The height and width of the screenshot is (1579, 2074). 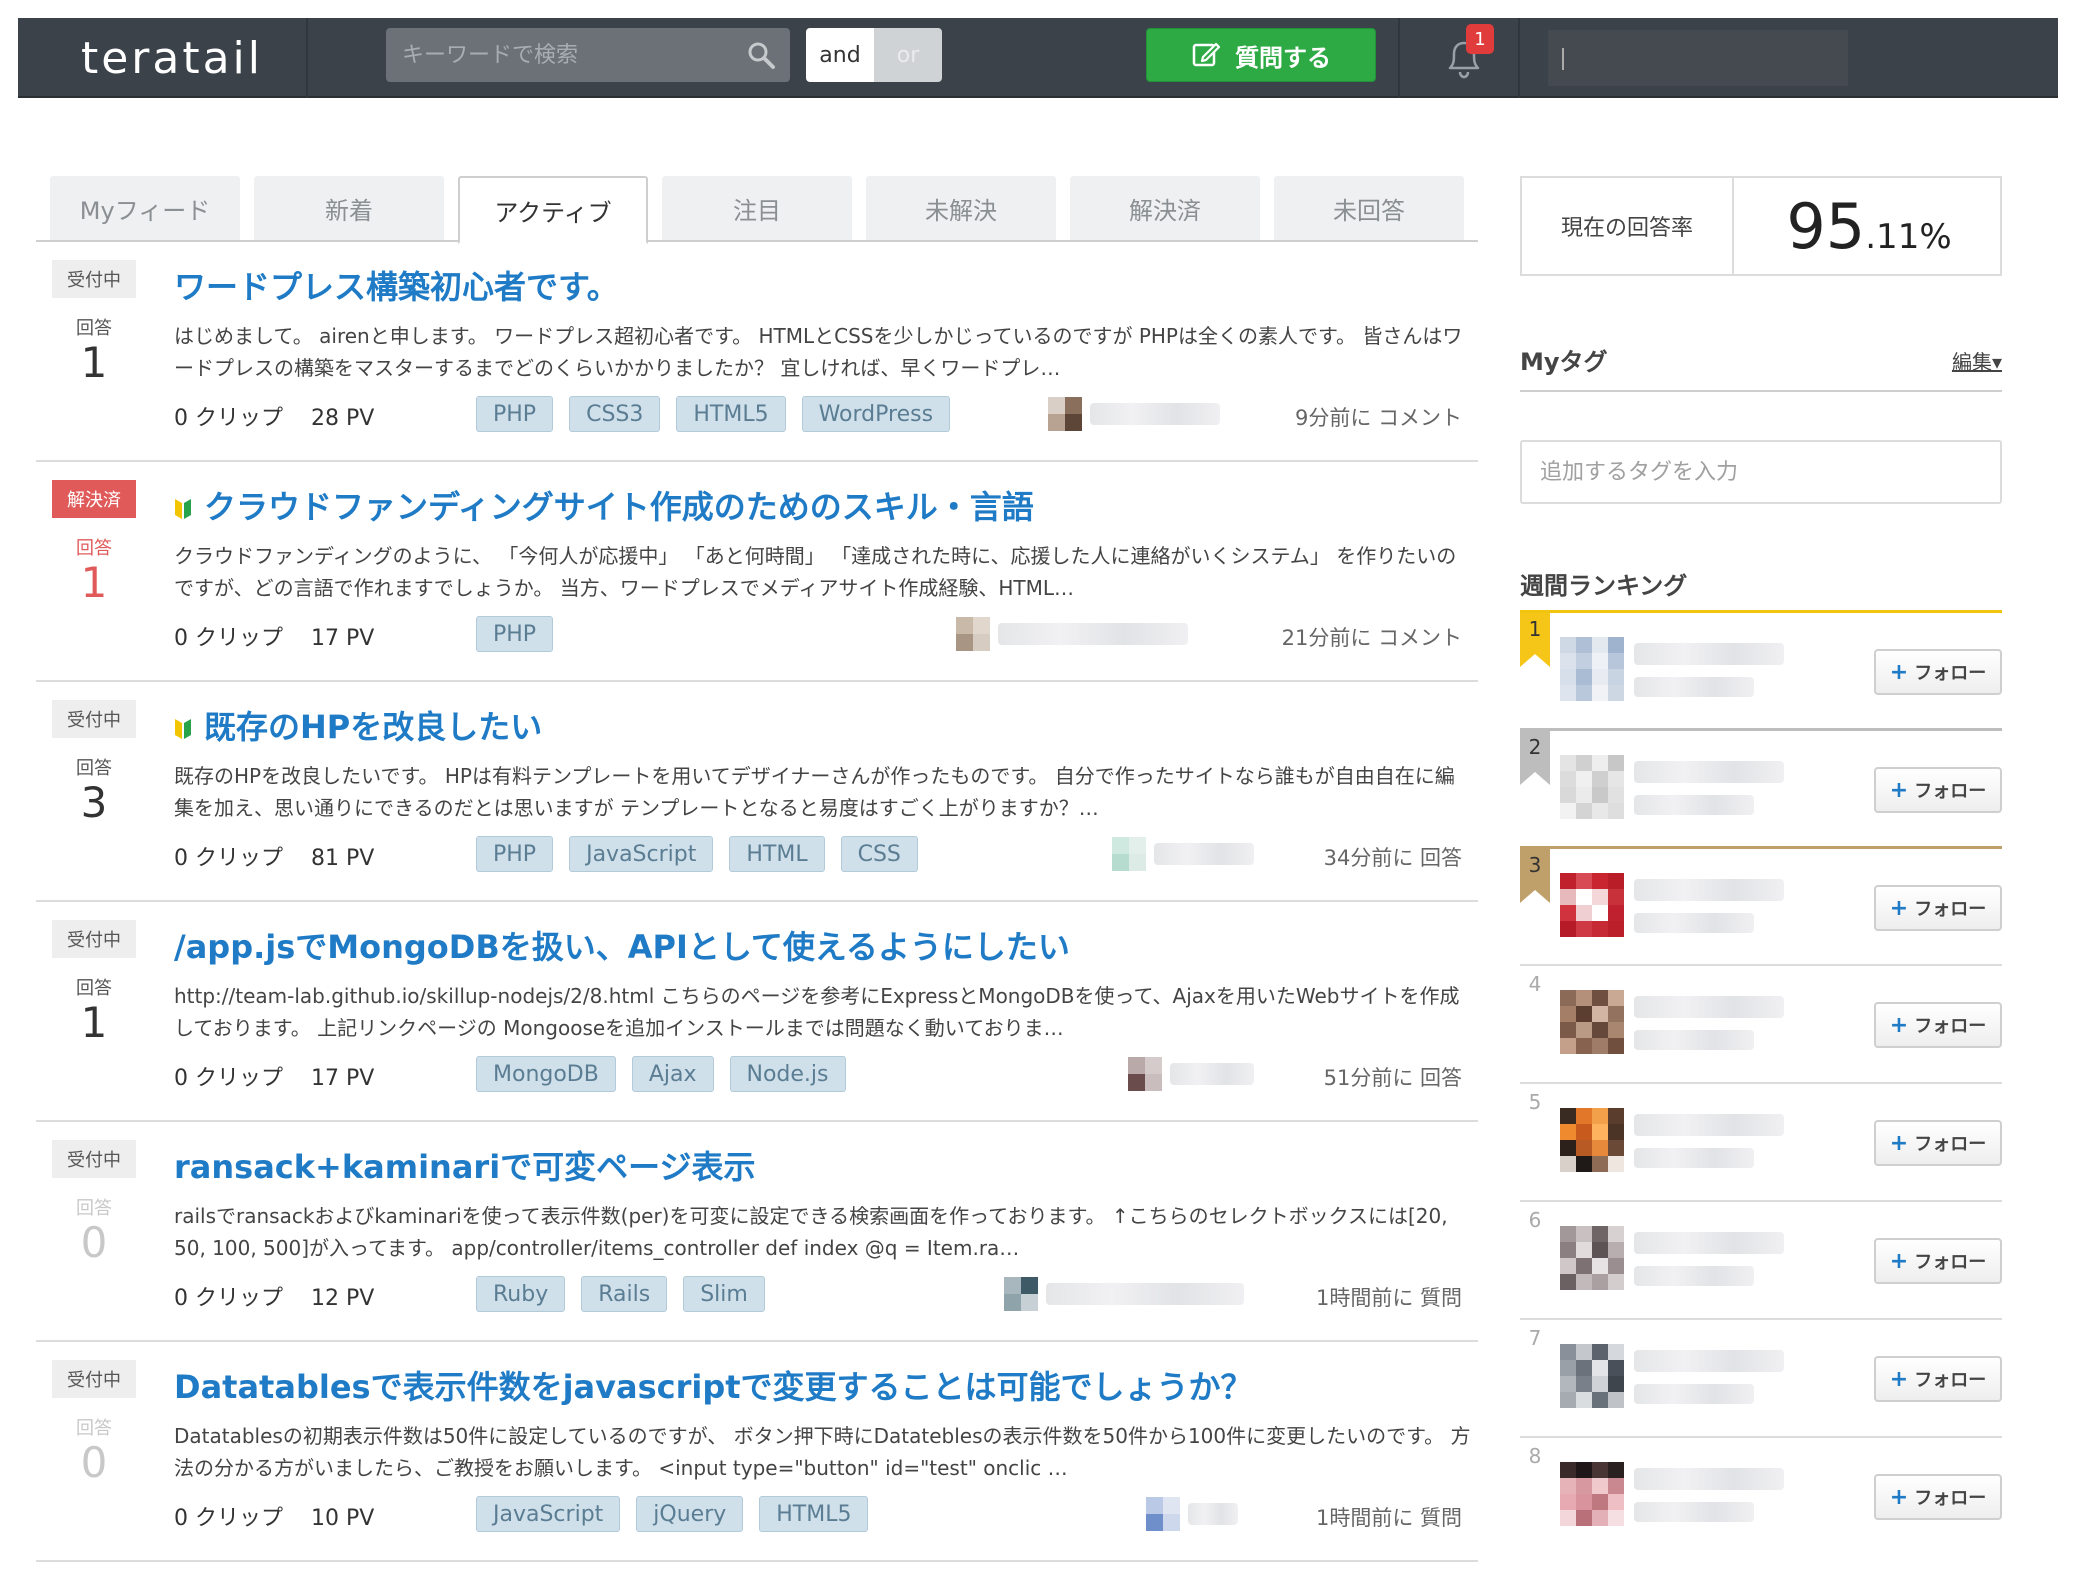 I want to click on tag-add-input, so click(x=1761, y=472).